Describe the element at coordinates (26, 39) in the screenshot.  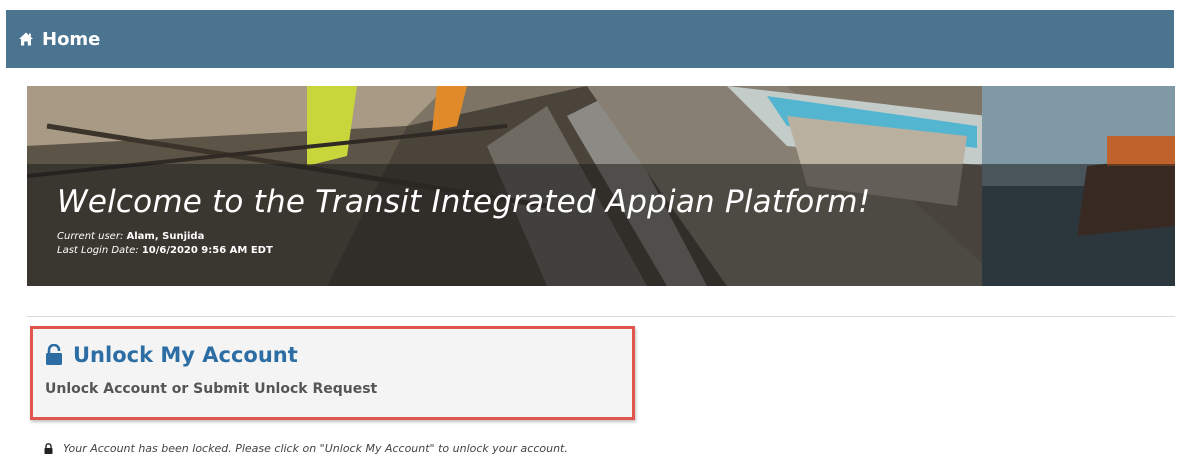
I see `home-icon` at that location.